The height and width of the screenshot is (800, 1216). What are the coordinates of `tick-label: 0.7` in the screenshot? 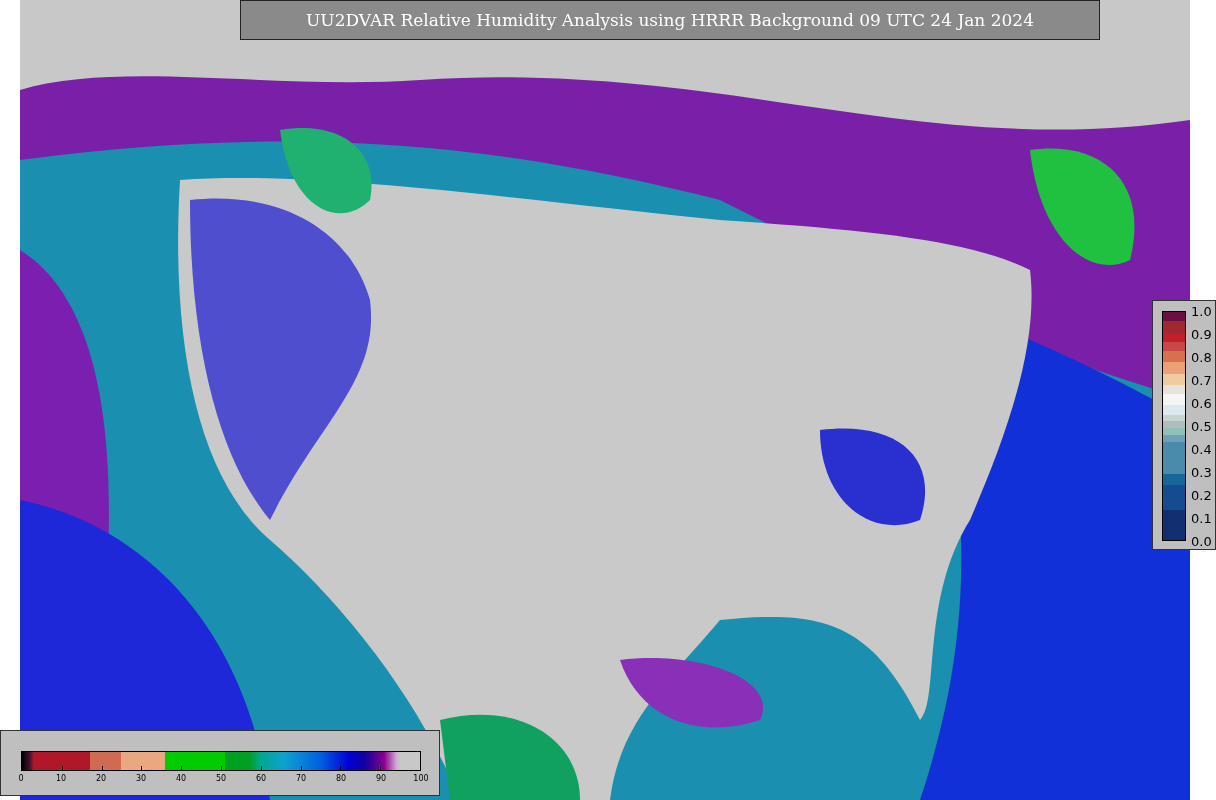 It's located at (1201, 380).